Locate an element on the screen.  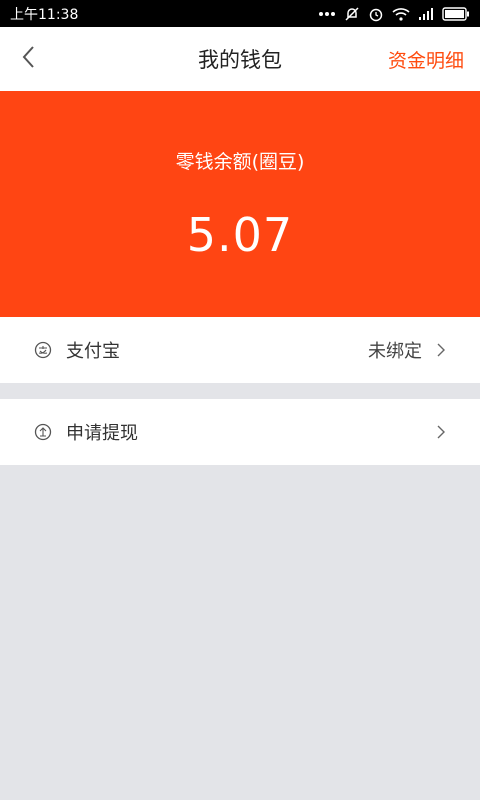
withdraw-icon is located at coordinates (43, 432).